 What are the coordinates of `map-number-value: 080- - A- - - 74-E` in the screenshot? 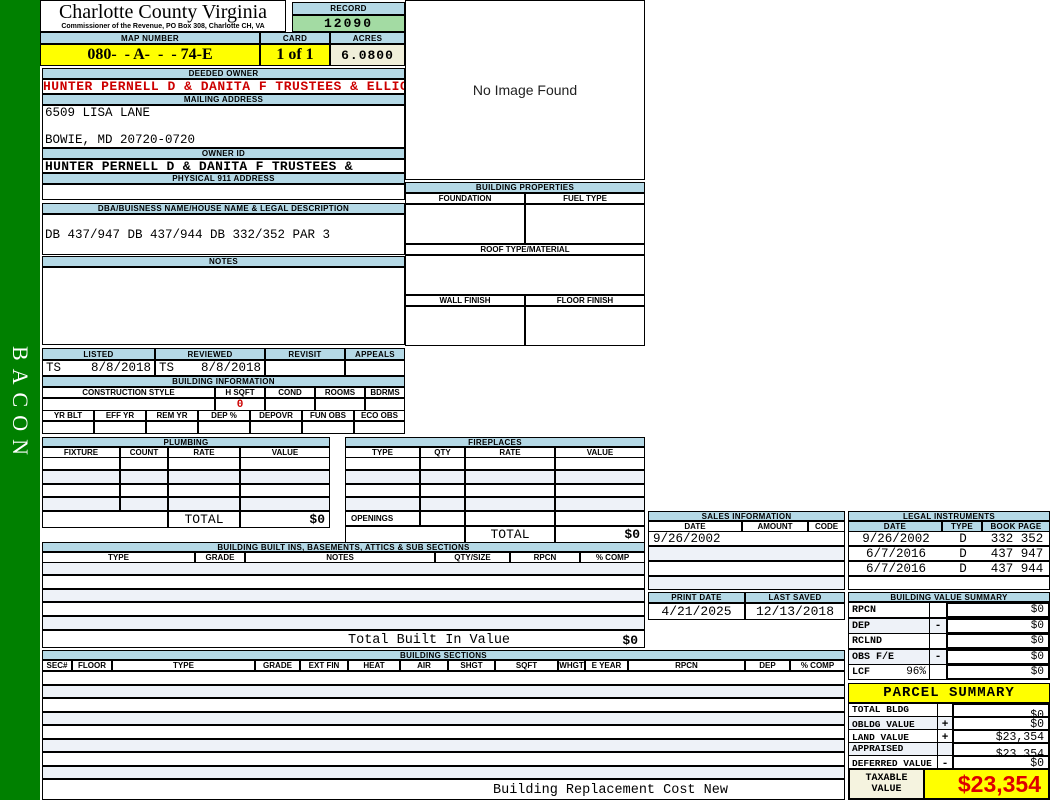 It's located at (150, 55).